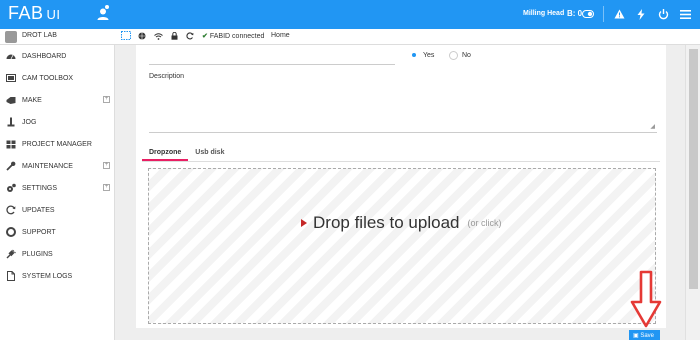 Image resolution: width=700 pixels, height=340 pixels. I want to click on sidebar-item-label: SETTINGS, so click(40, 188).